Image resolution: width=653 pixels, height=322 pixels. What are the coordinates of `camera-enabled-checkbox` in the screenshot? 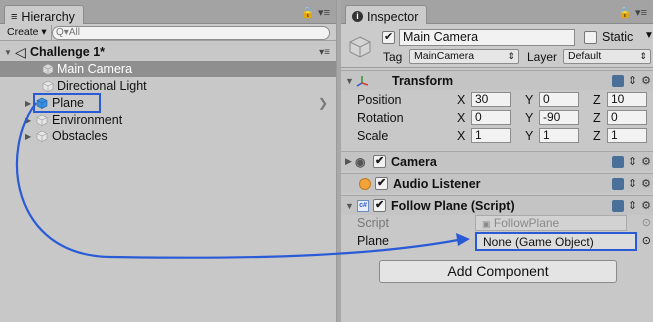 It's located at (379, 161).